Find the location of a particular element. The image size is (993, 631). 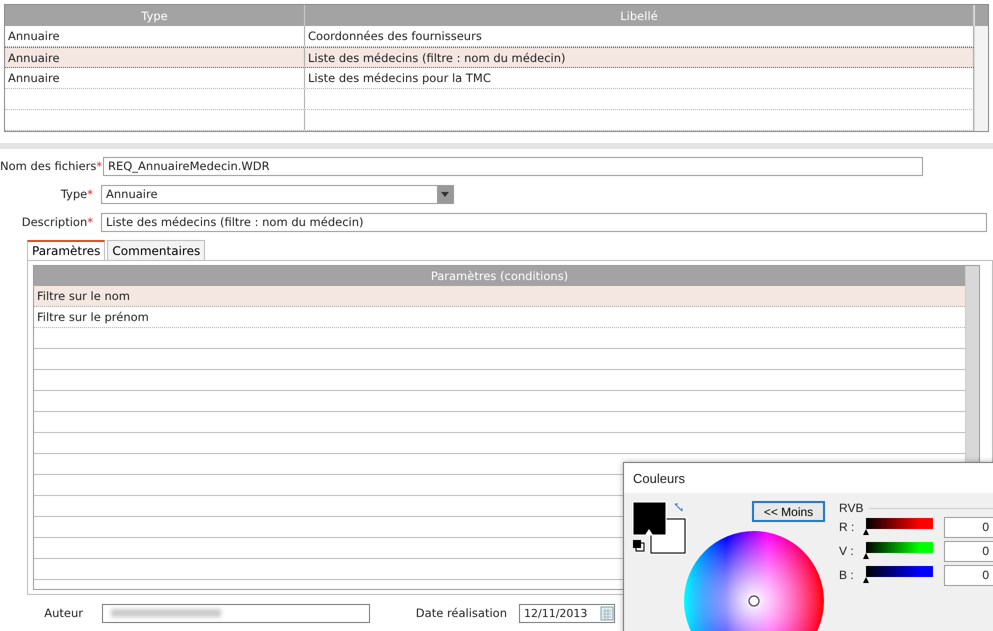

caret-icon is located at coordinates (445, 194).